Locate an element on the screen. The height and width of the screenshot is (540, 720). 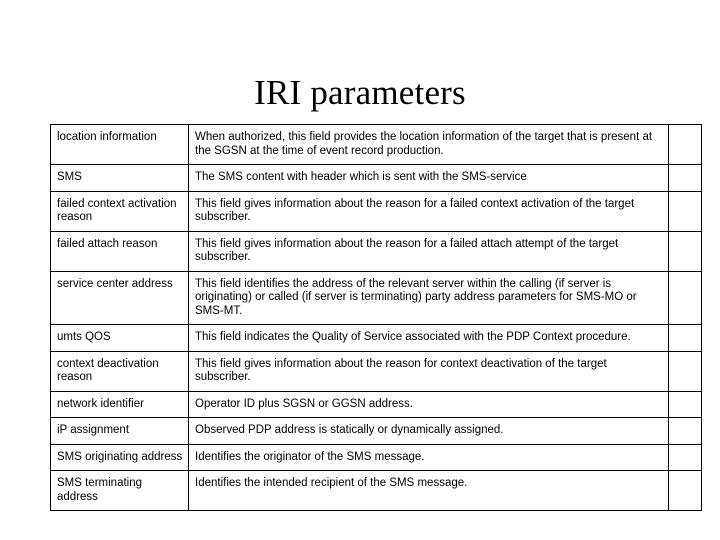
description-cell: Operator ID plus SGSN or GGSN address. is located at coordinates (428, 404).